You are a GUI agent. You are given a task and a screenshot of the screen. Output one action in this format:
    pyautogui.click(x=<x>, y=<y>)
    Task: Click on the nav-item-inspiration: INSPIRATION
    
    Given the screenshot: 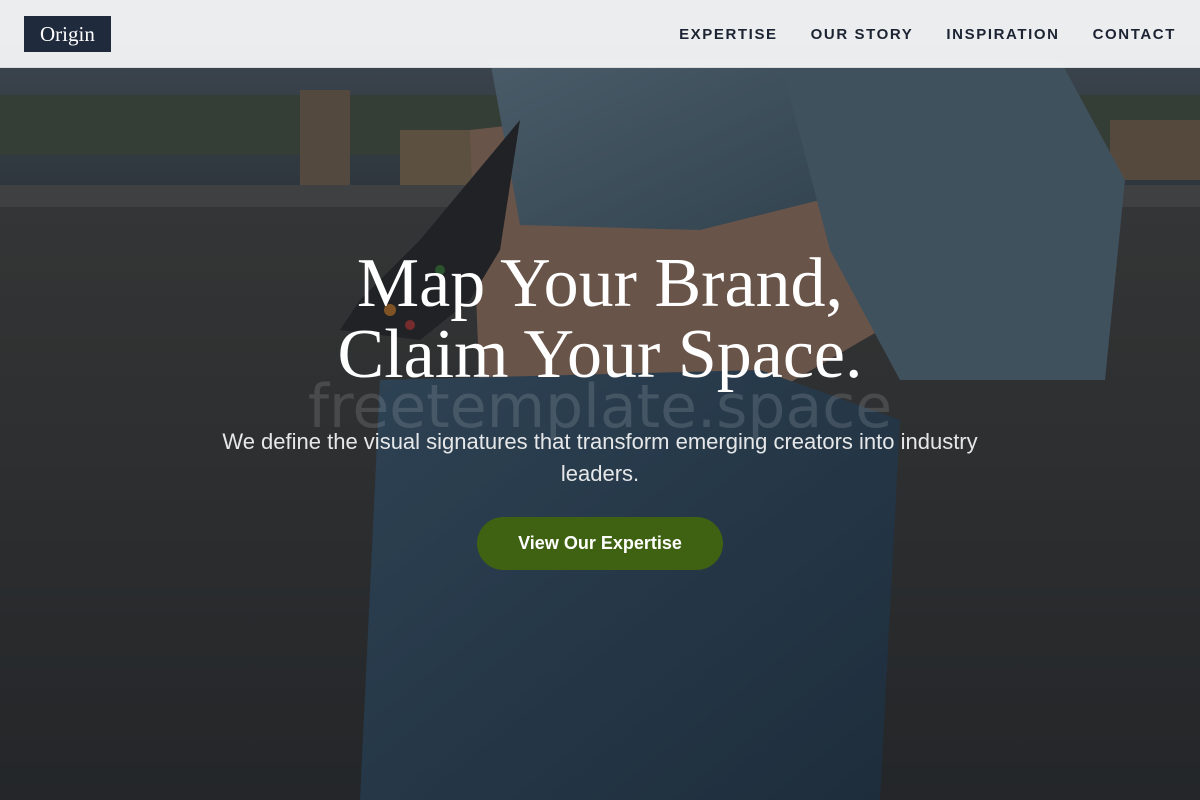 What is the action you would take?
    pyautogui.click(x=1002, y=34)
    